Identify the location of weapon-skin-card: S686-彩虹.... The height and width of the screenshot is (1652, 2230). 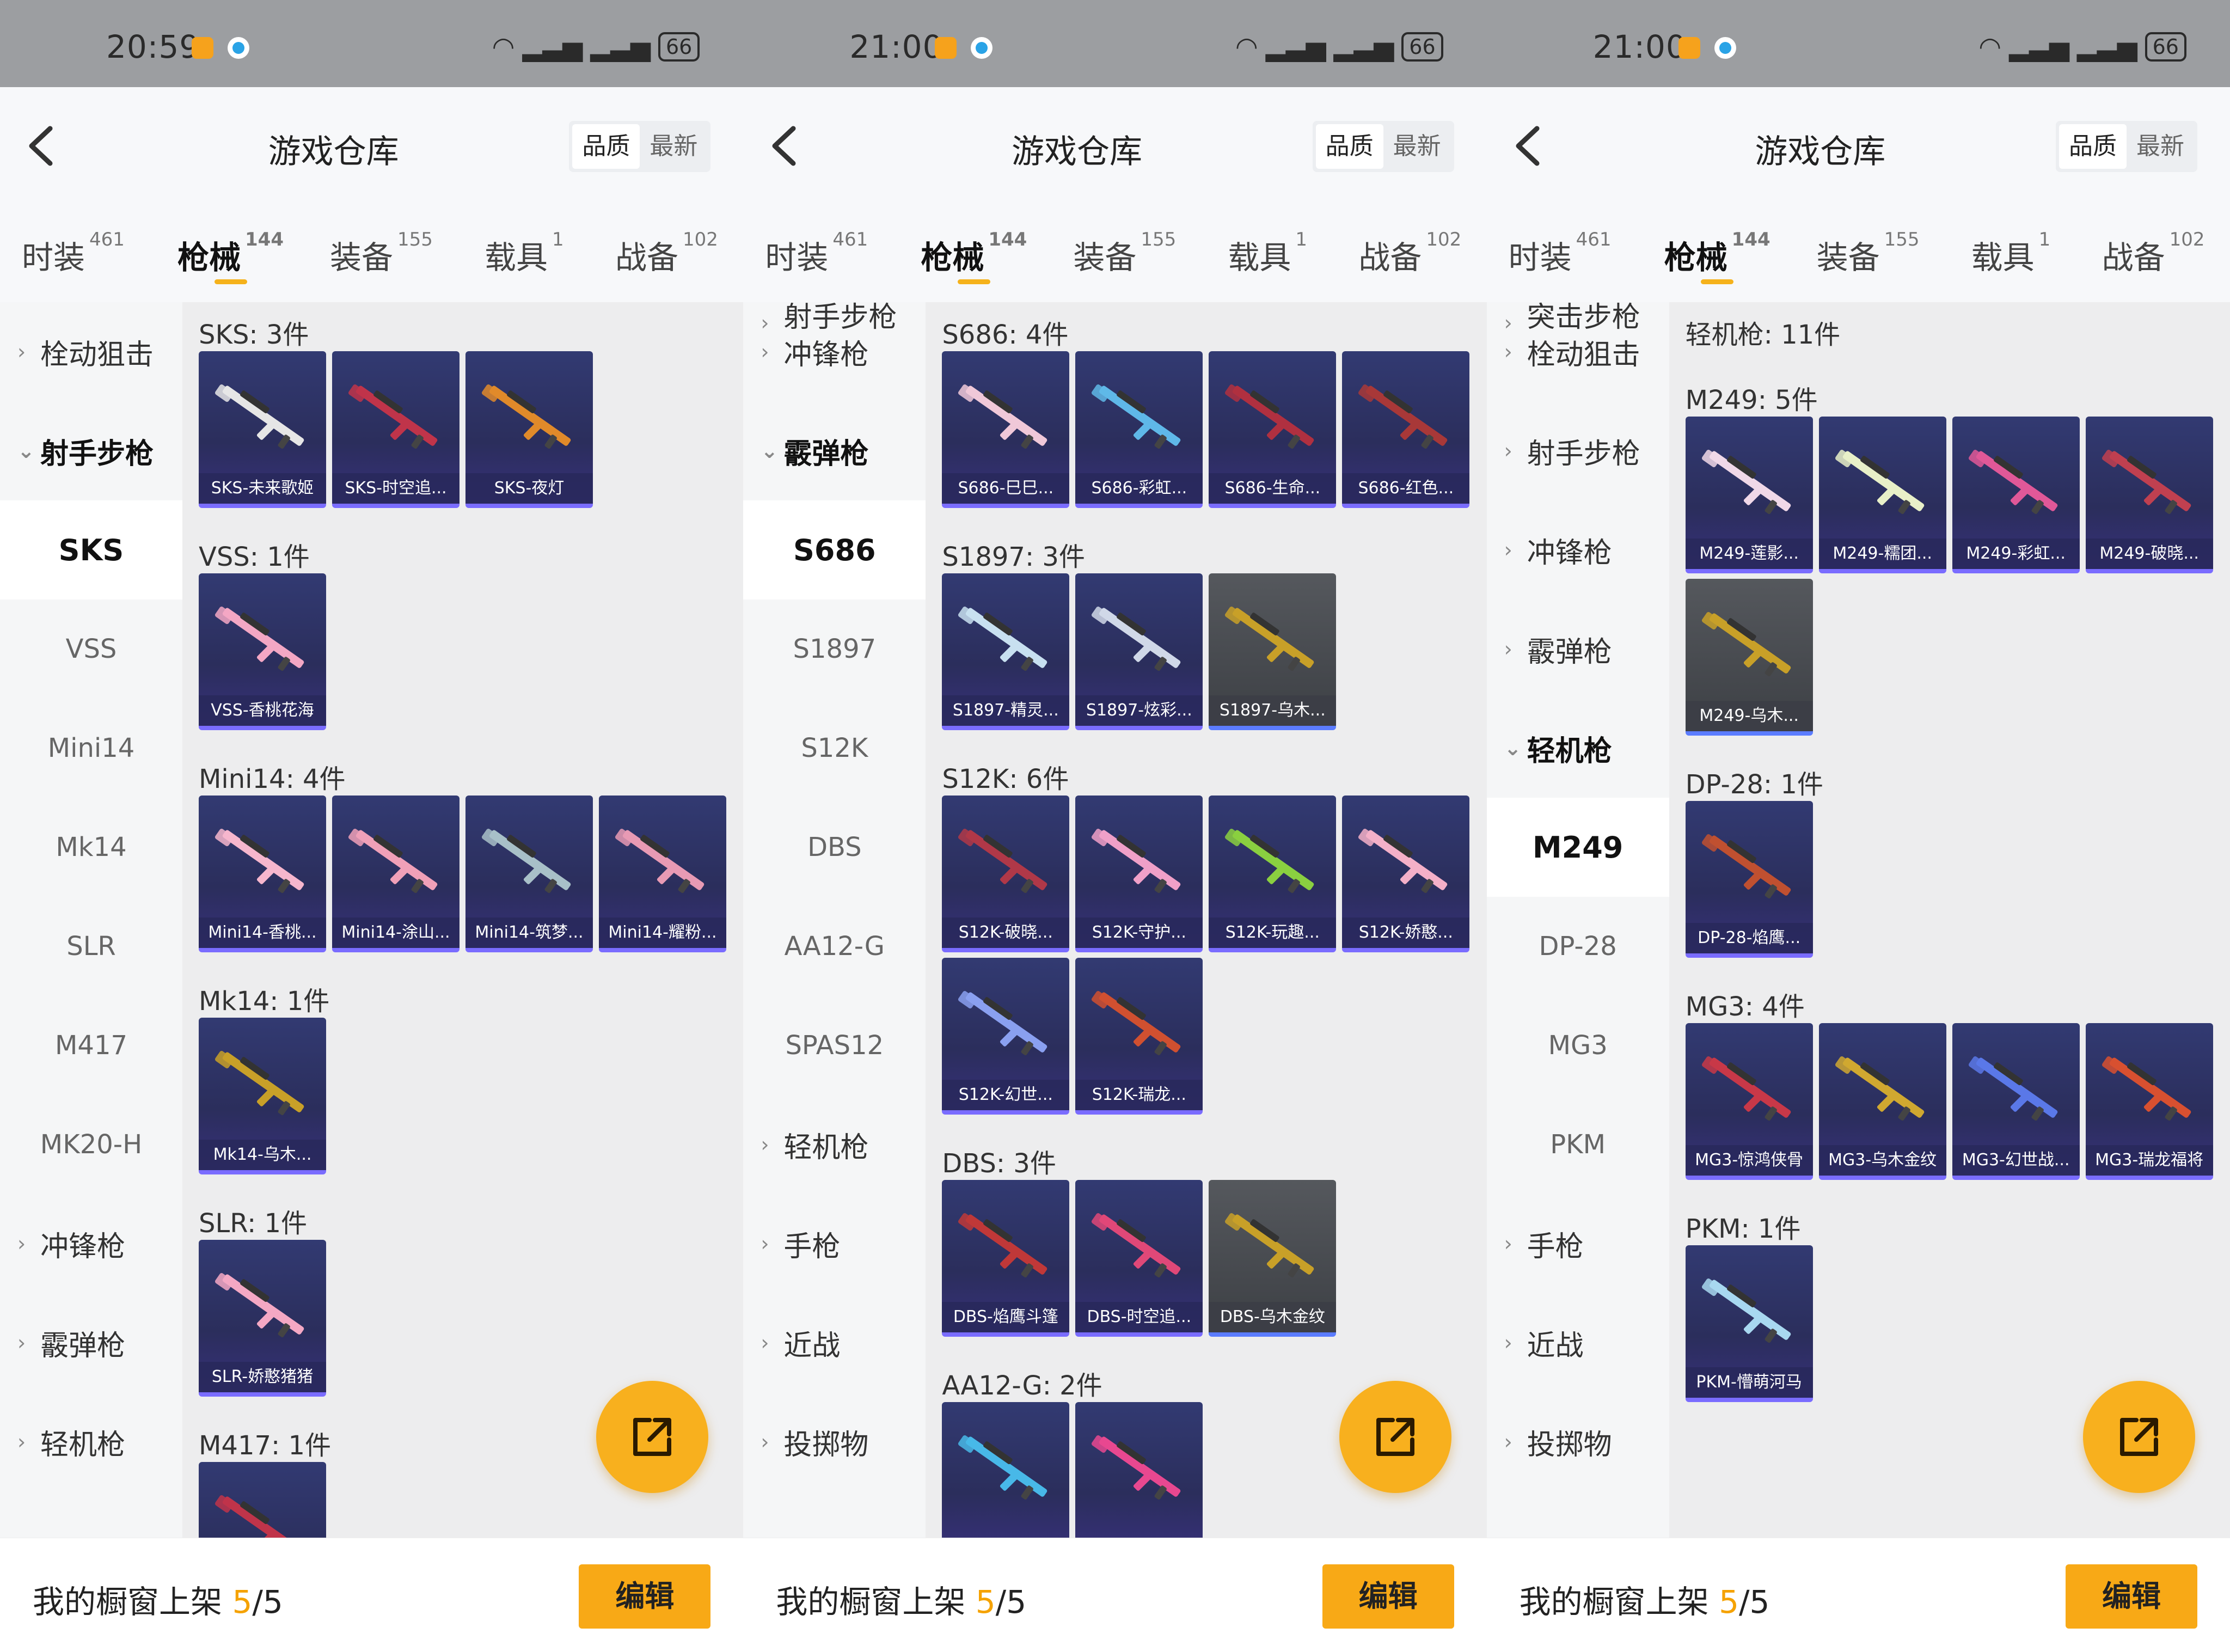
(1139, 429).